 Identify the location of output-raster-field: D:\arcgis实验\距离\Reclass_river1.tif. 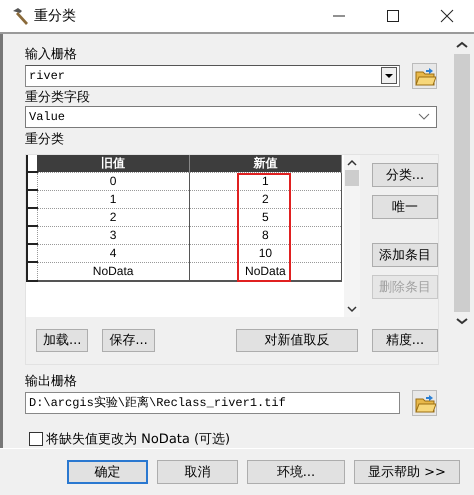
(212, 403).